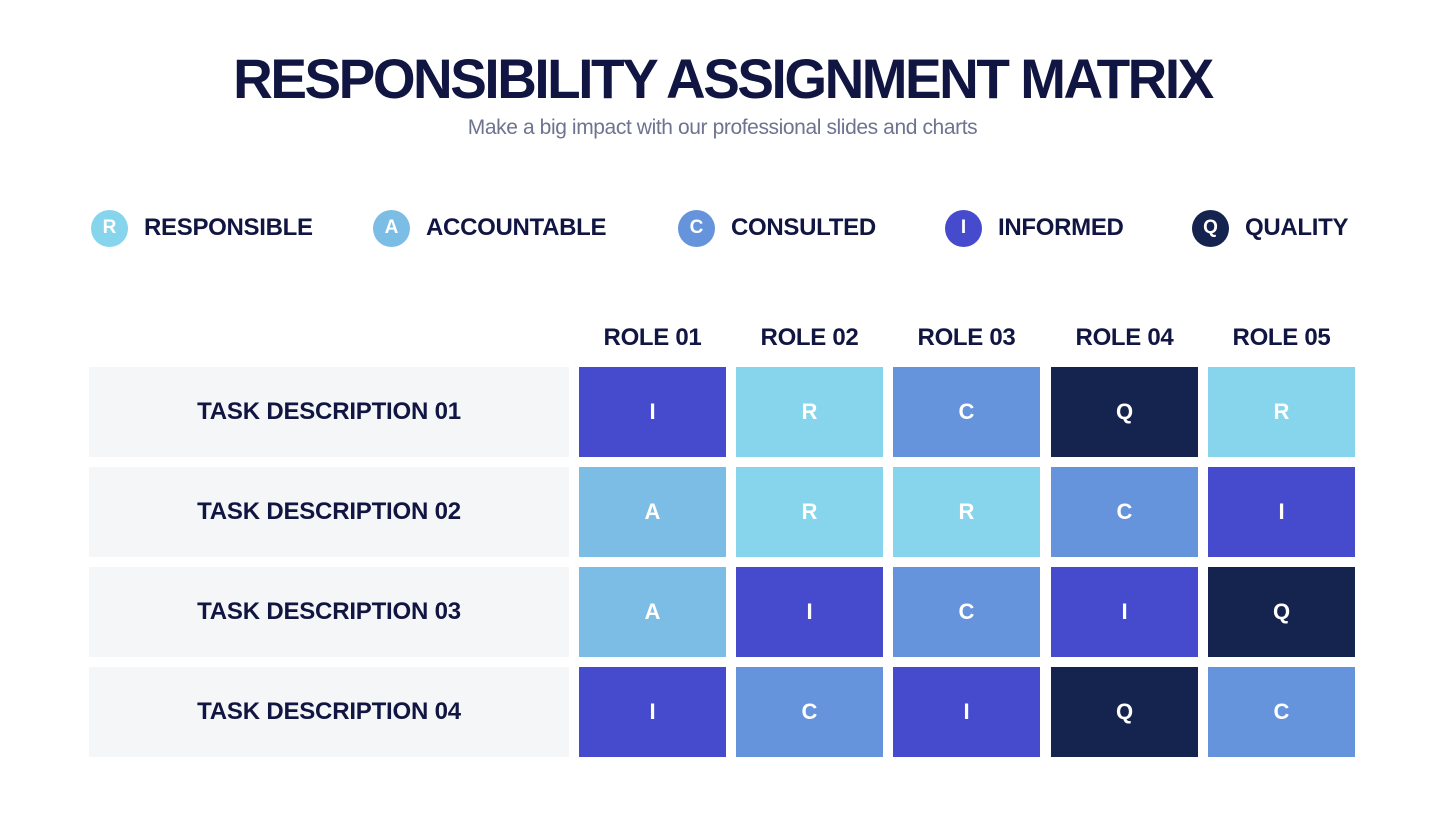 This screenshot has height=813, width=1445. I want to click on legend-label: CONSULTED, so click(803, 227).